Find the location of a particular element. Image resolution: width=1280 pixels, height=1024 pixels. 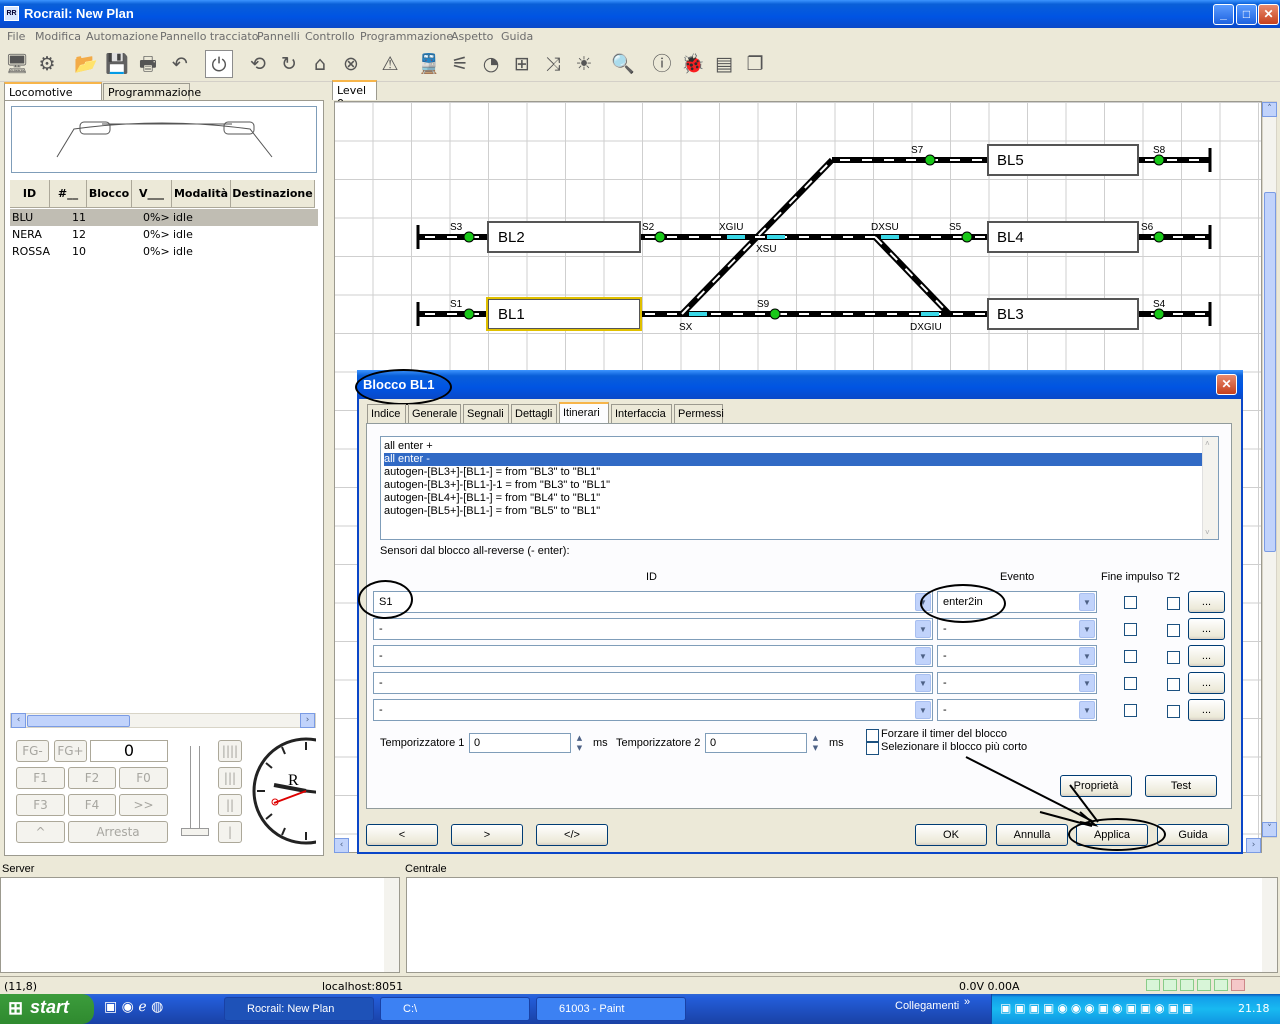

speedometer-icon: ◔ is located at coordinates (491, 64).